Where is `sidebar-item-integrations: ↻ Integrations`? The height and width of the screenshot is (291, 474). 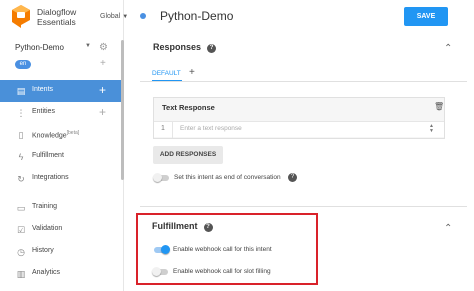 sidebar-item-integrations: ↻ Integrations is located at coordinates (62, 179).